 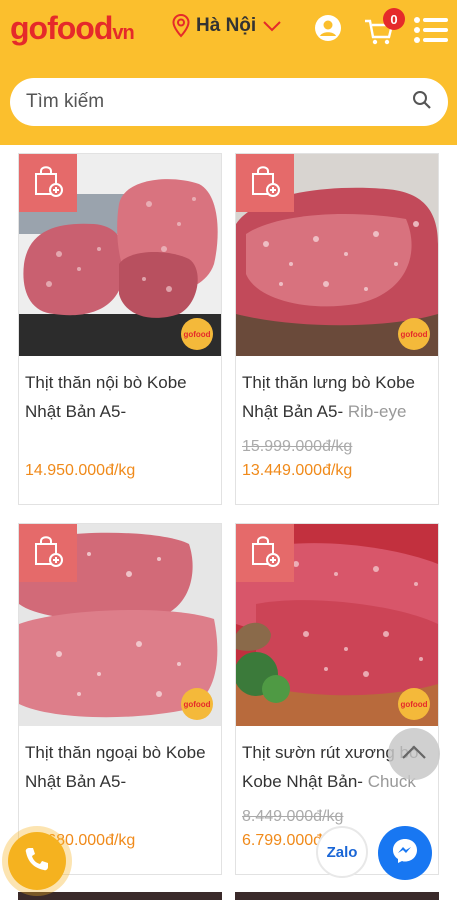 What do you see at coordinates (297, 470) in the screenshot?
I see `product-price: 13.449.000đ/kg` at bounding box center [297, 470].